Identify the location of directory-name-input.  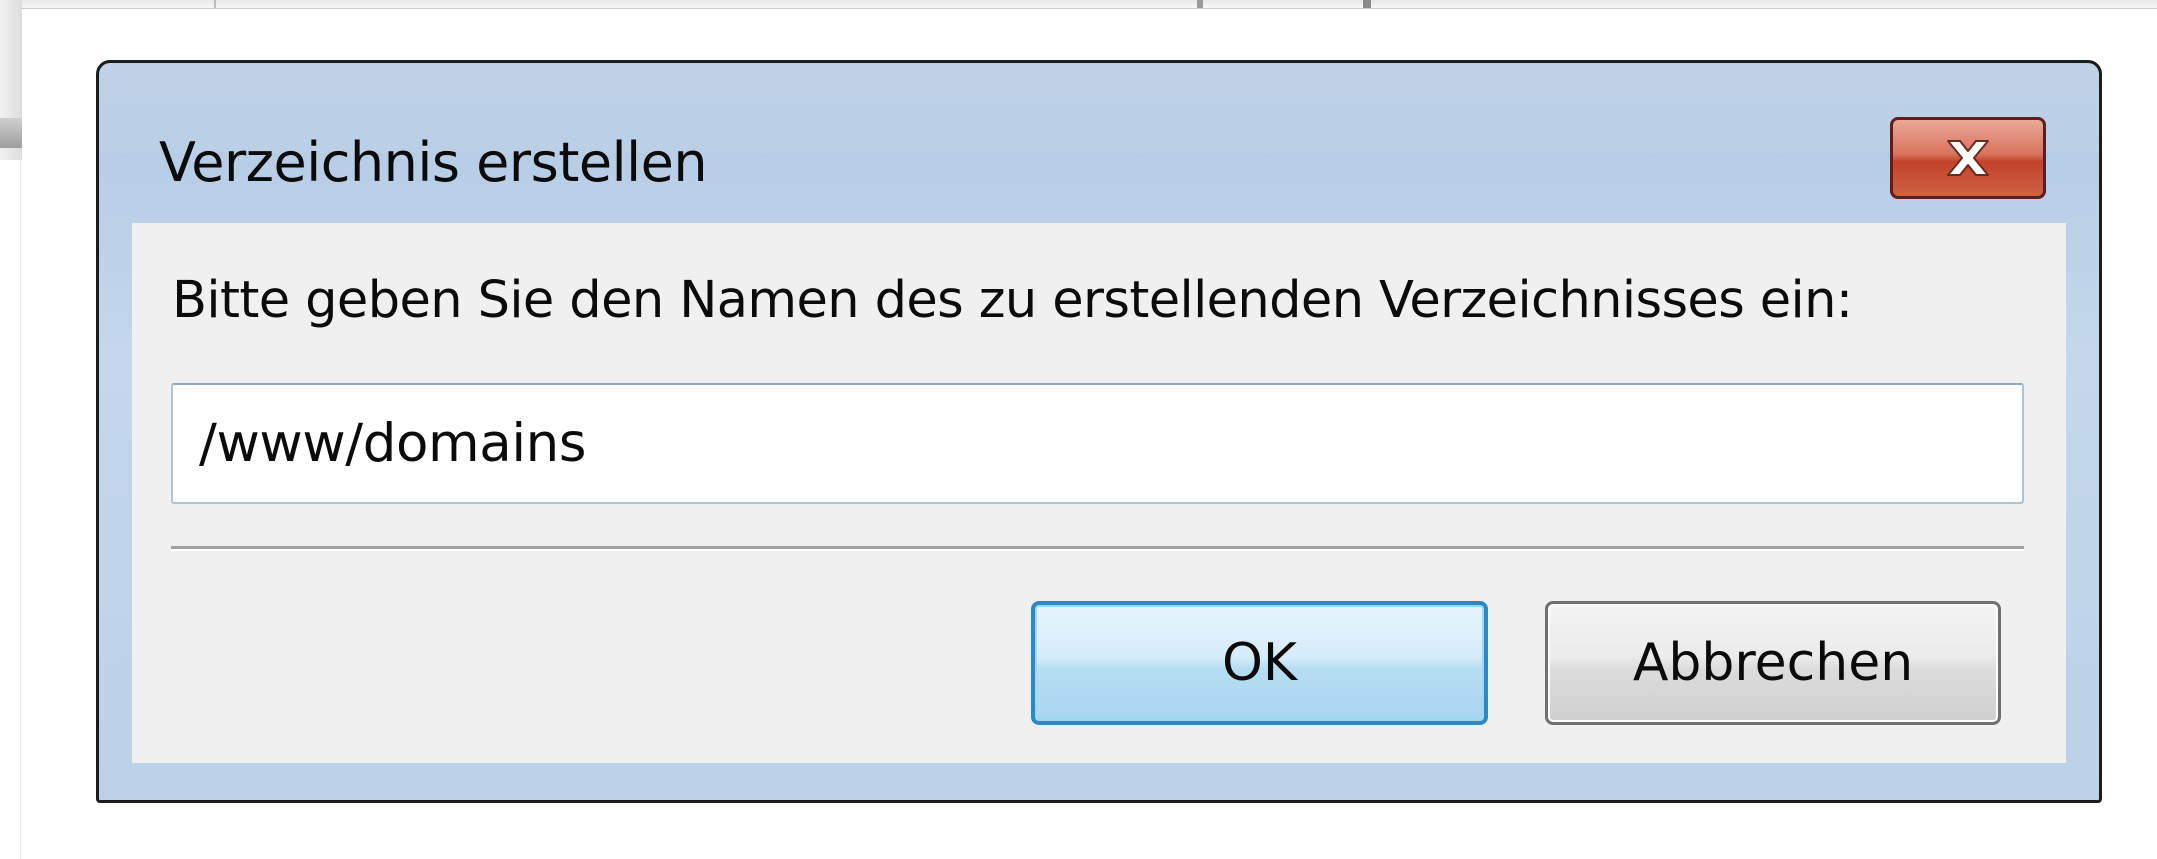
(1097, 443).